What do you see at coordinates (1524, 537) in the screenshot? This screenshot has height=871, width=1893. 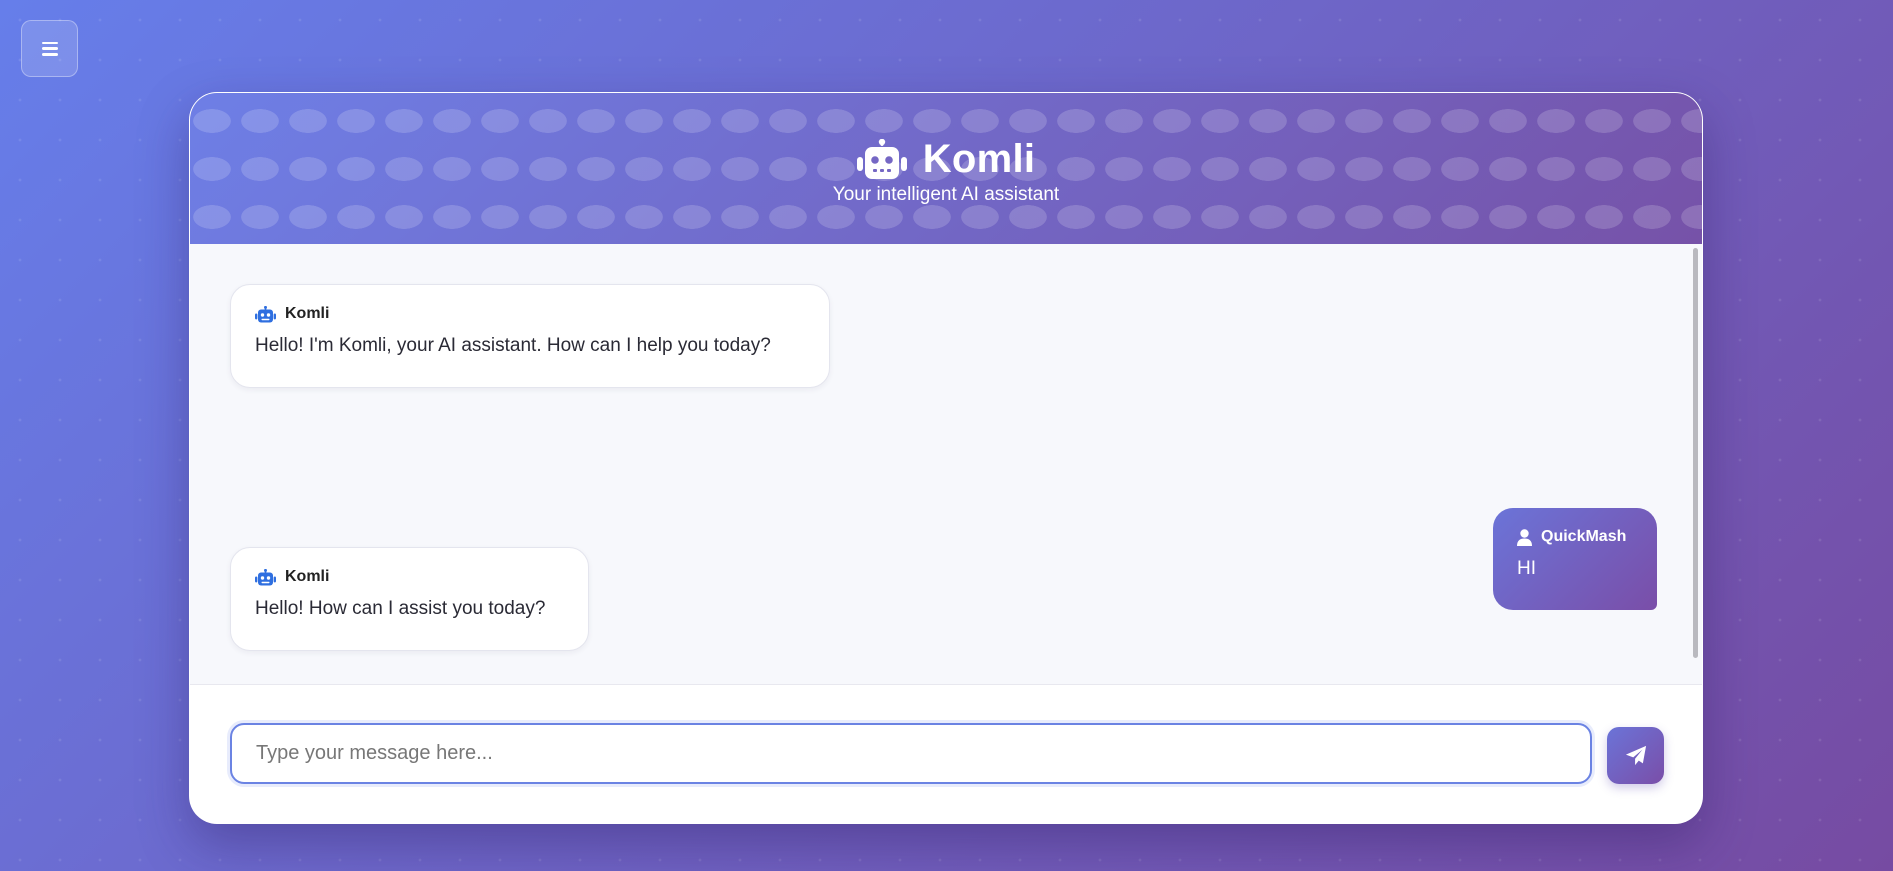 I see `user-icon` at bounding box center [1524, 537].